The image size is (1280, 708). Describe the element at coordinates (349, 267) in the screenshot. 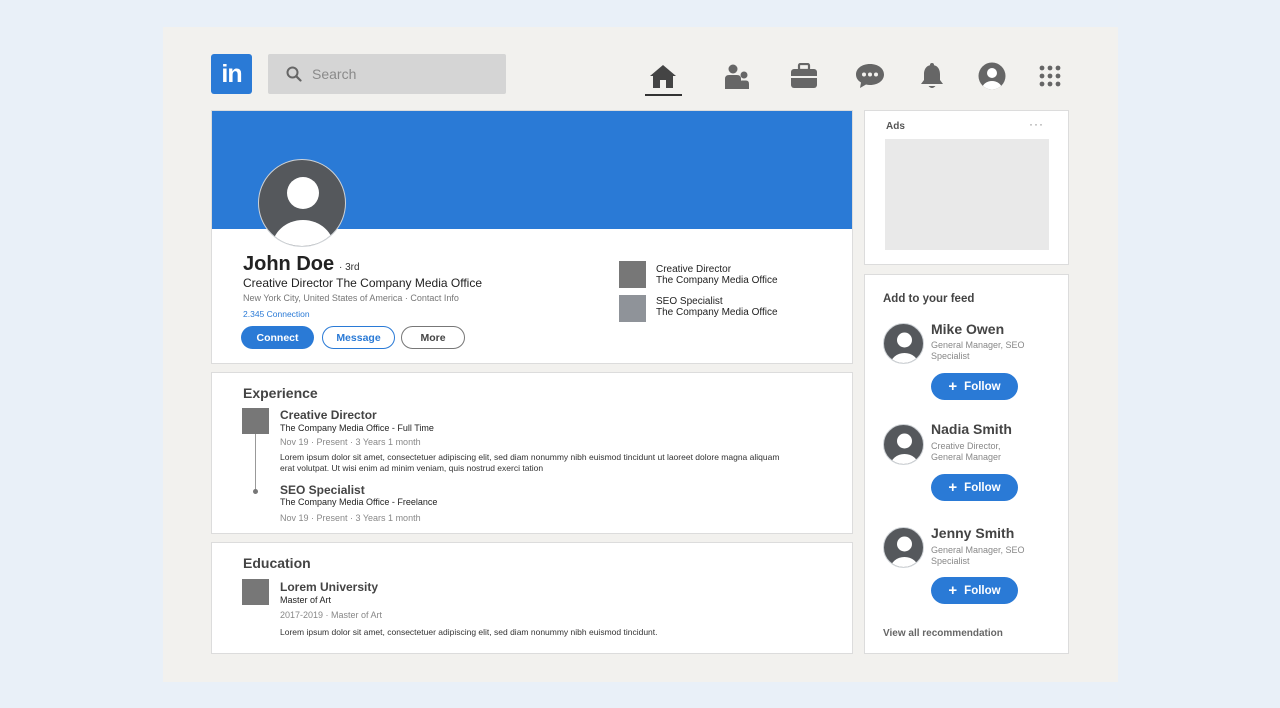

I see `connection-degree: · 3rd` at that location.